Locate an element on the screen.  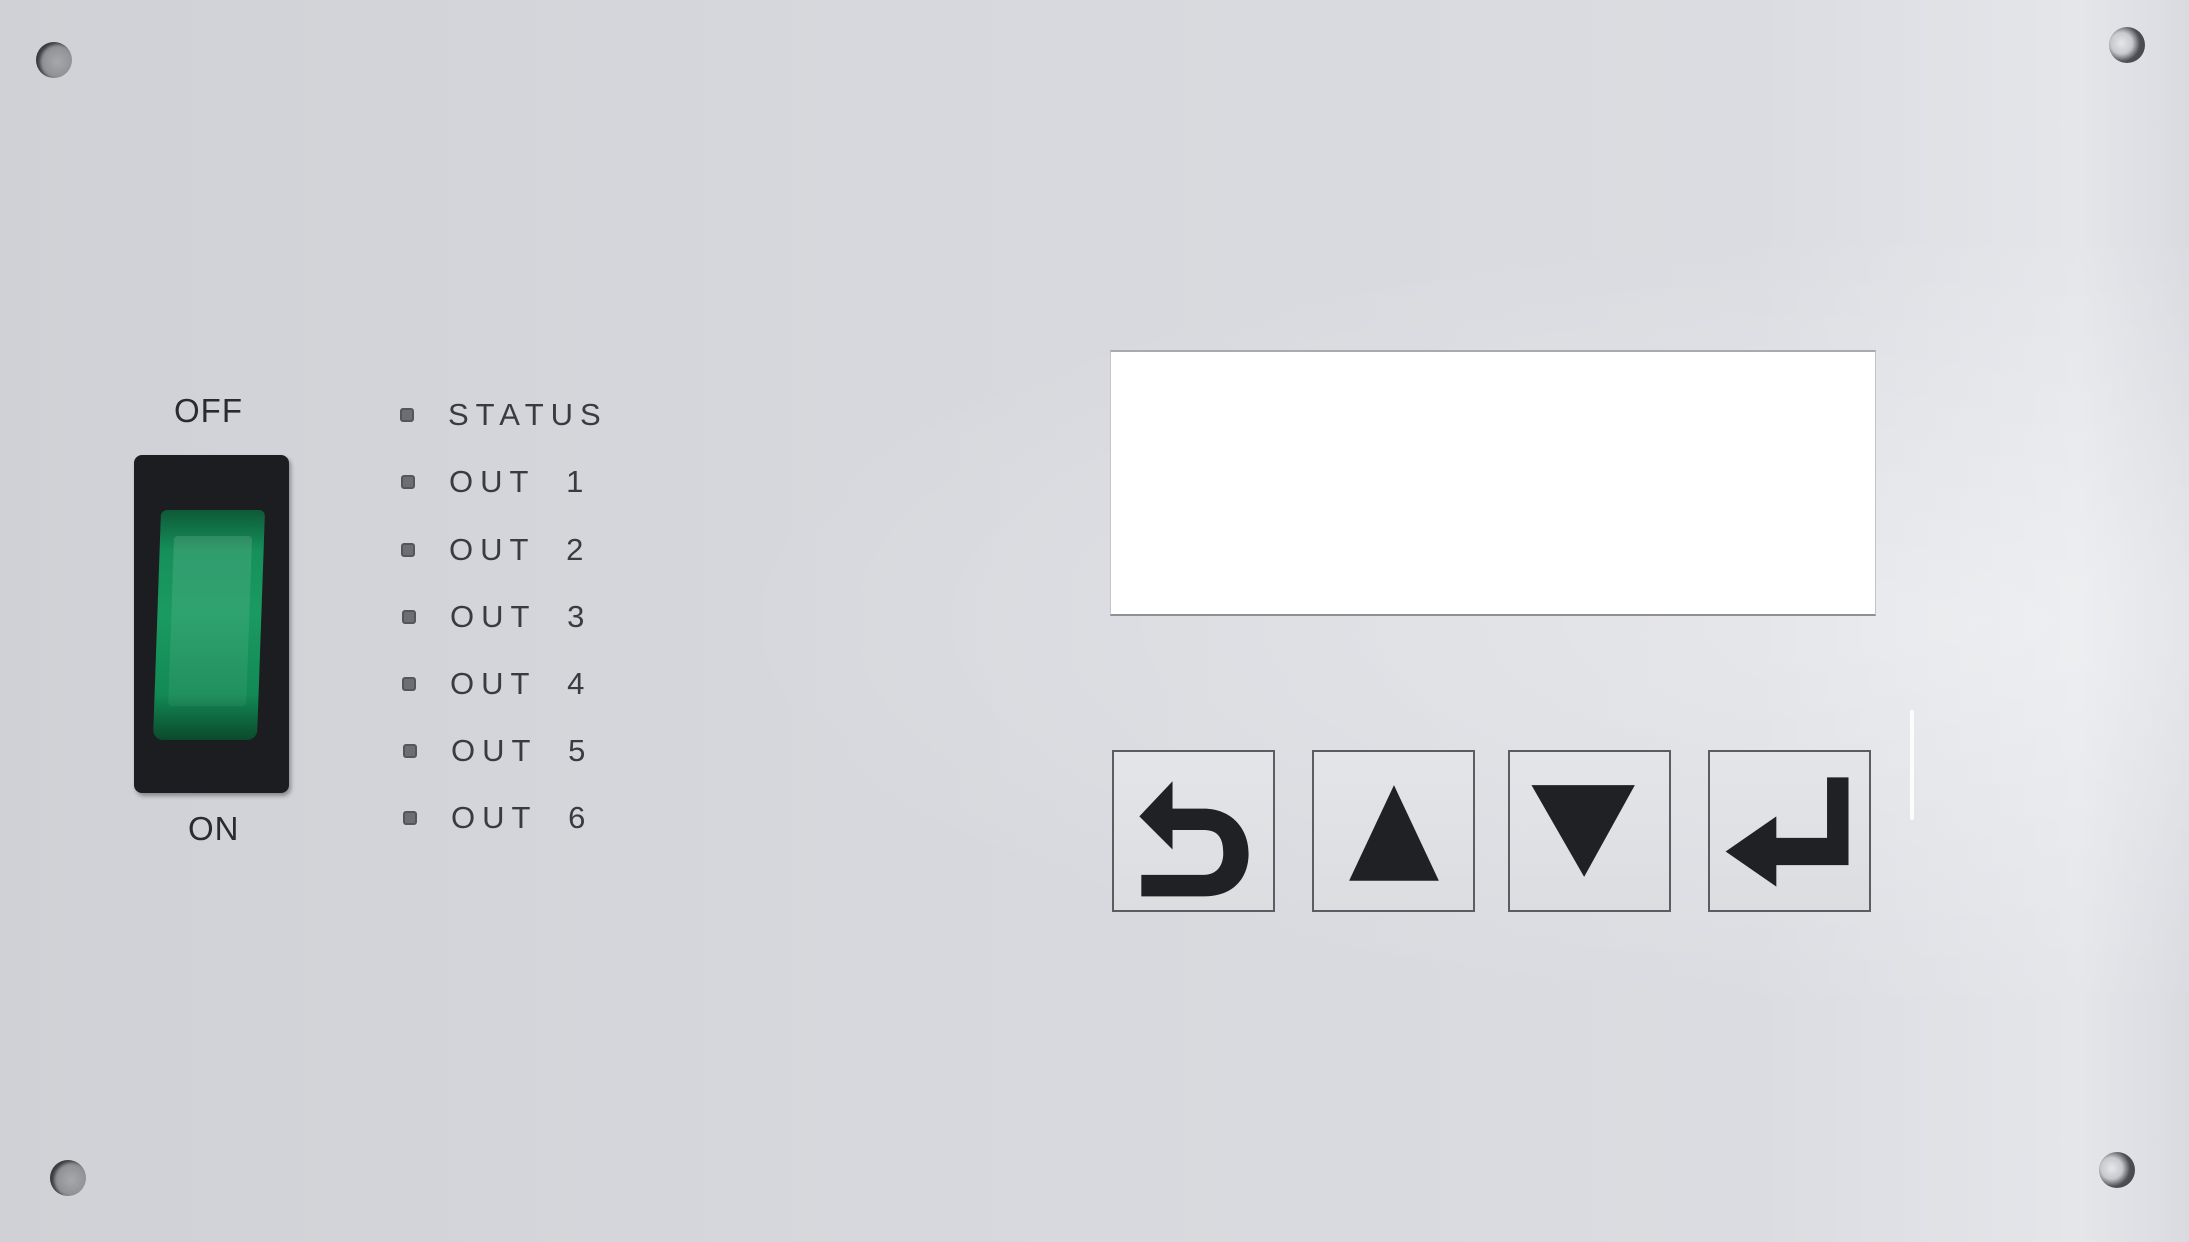
panel-glint is located at coordinates (1912, 765).